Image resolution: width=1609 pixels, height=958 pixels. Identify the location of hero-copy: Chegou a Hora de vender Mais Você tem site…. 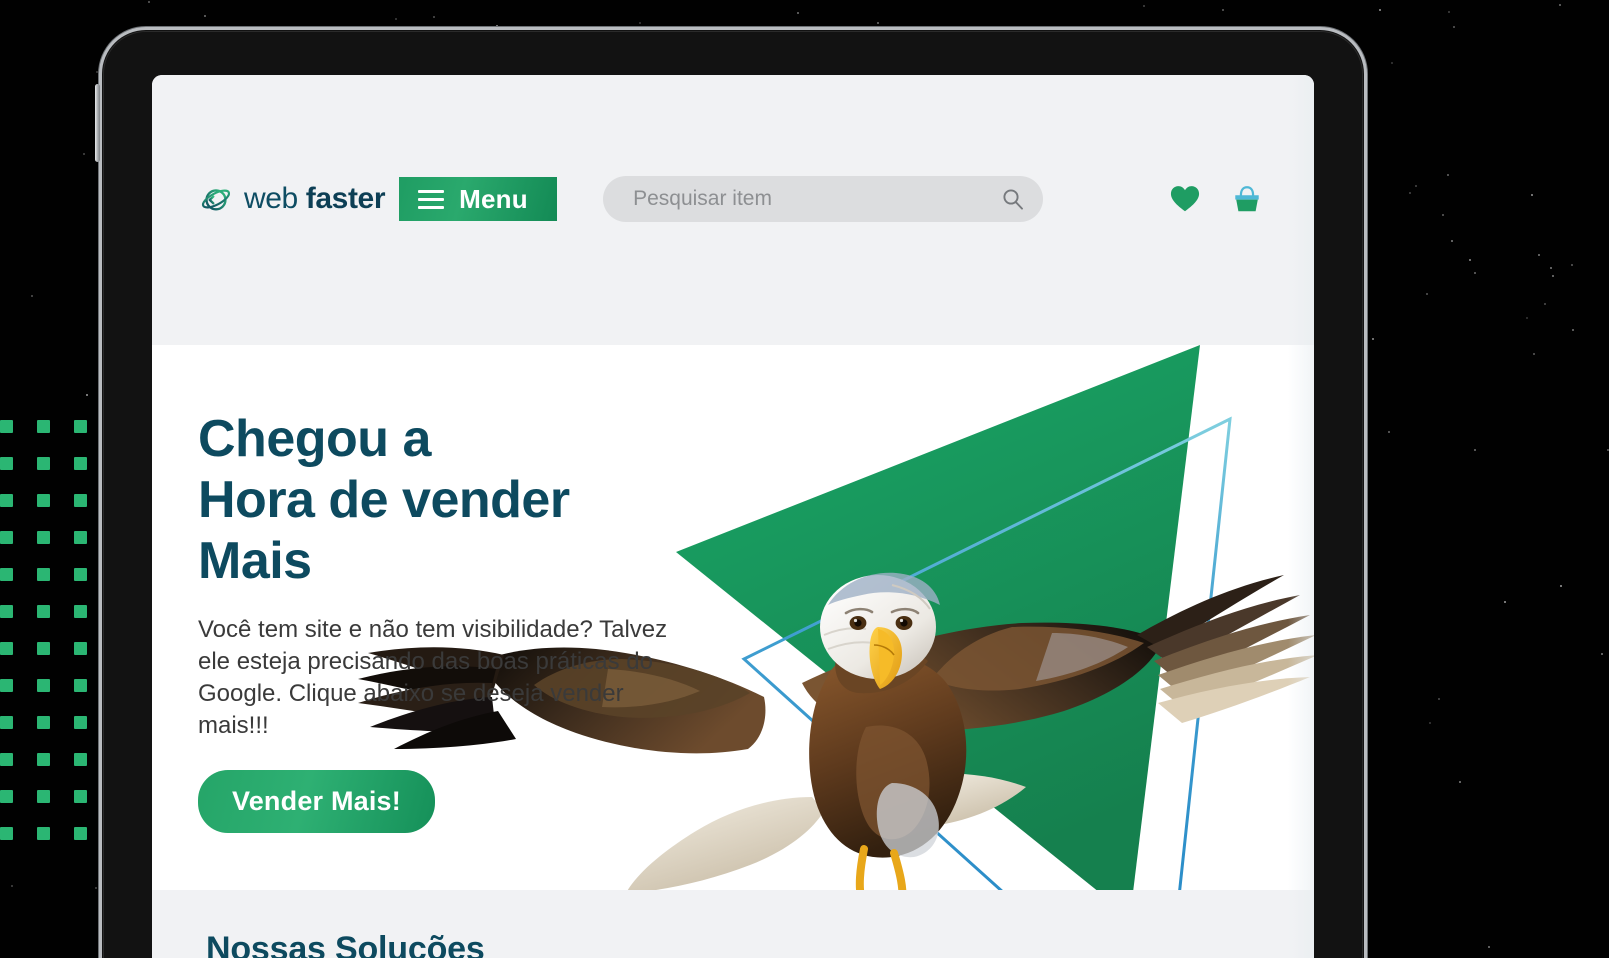
(458, 621).